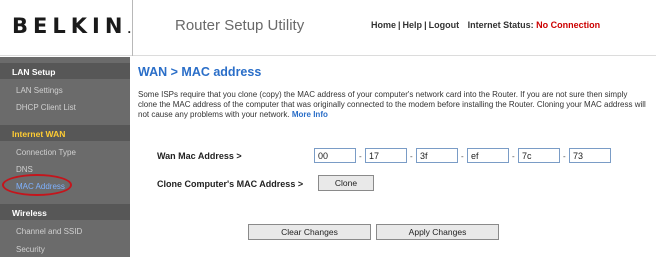 The height and width of the screenshot is (257, 656). Describe the element at coordinates (590, 155) in the screenshot. I see `mac-octet-6-field` at that location.